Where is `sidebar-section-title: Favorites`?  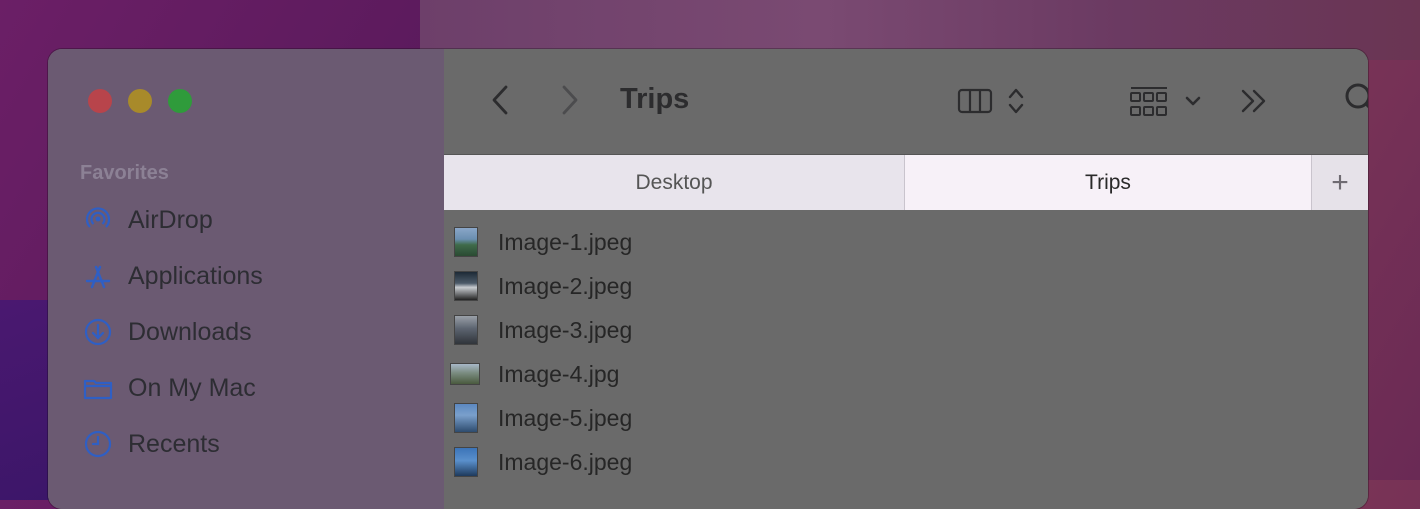 sidebar-section-title: Favorites is located at coordinates (124, 173).